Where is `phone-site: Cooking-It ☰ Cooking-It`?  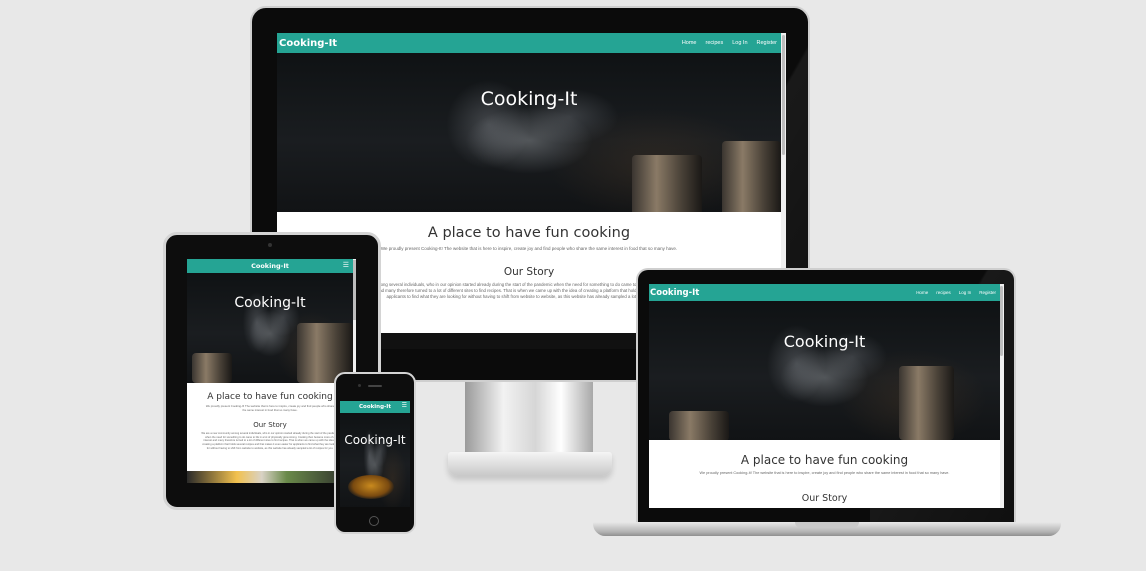
phone-site: Cooking-It ☰ Cooking-It is located at coordinates (375, 454).